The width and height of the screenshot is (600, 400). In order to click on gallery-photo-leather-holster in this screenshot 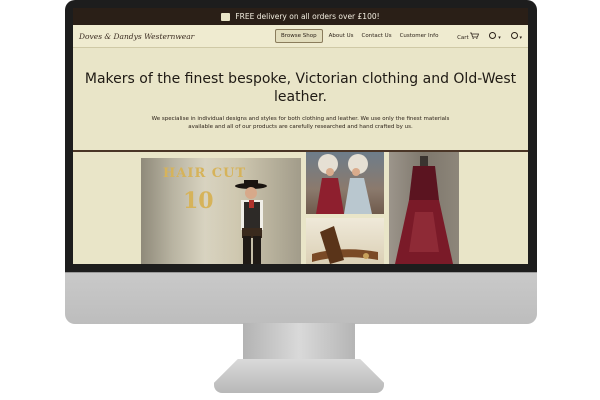, I will do `click(345, 241)`.